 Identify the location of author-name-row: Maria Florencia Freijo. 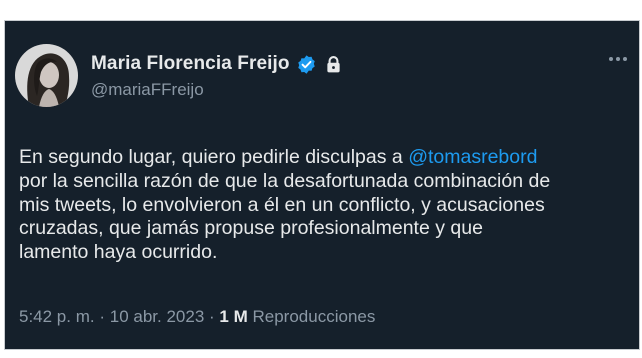
(217, 64).